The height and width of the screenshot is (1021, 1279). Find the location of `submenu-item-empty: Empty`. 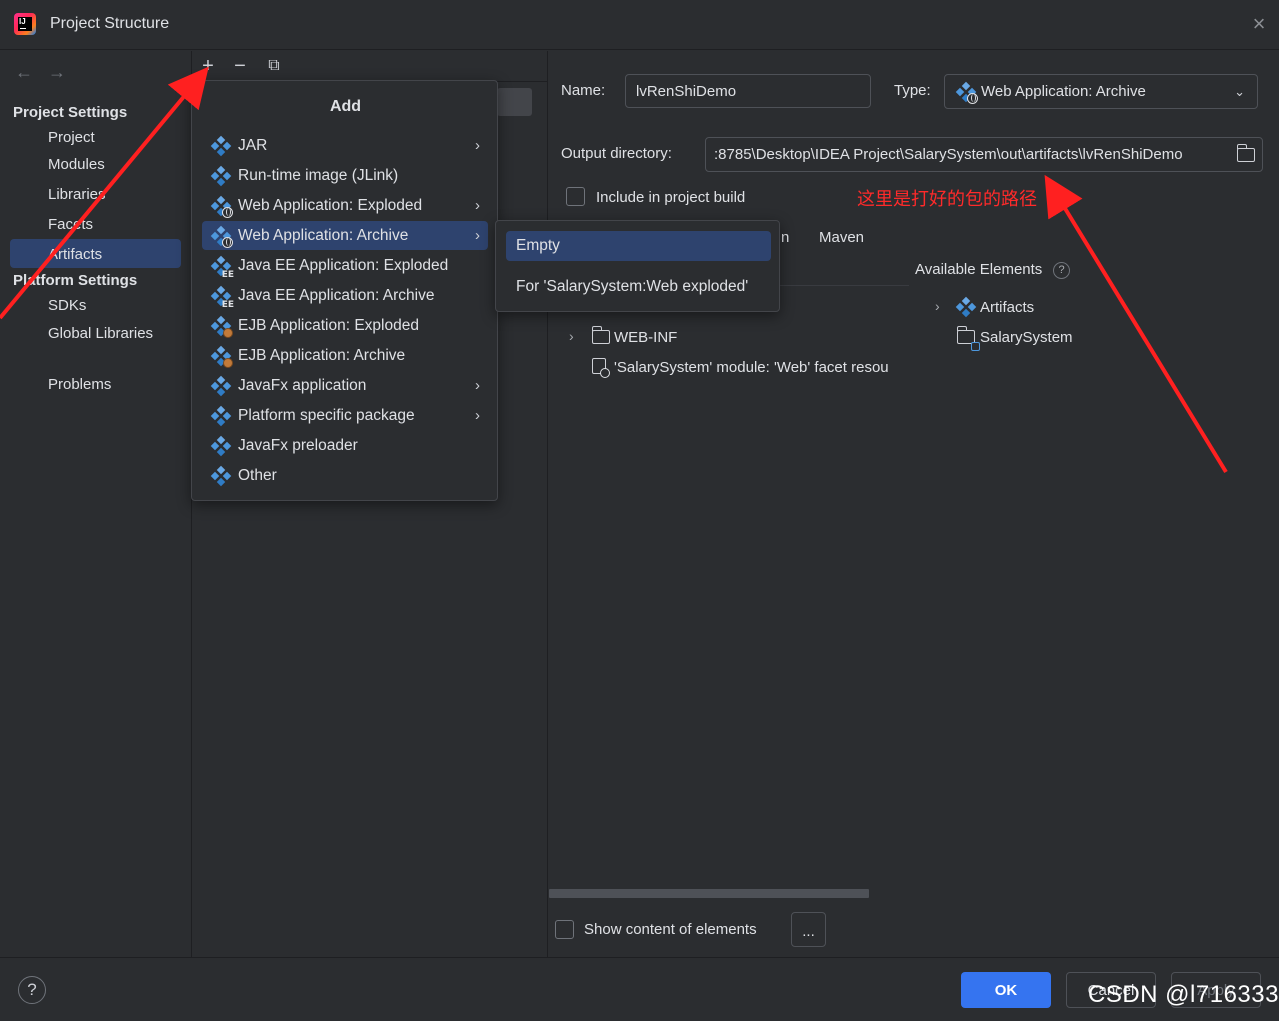

submenu-item-empty: Empty is located at coordinates (638, 246).